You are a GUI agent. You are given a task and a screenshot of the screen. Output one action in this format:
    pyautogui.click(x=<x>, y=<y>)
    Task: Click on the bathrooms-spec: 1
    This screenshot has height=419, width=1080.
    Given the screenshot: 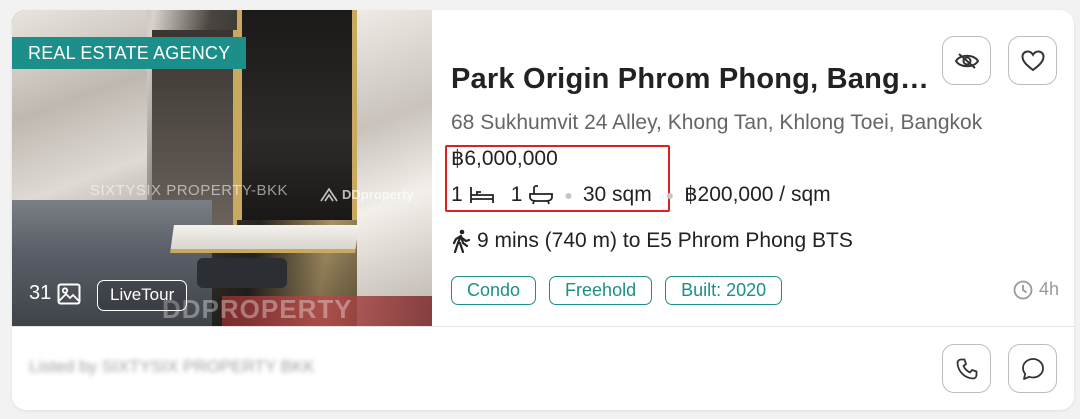 What is the action you would take?
    pyautogui.click(x=533, y=195)
    